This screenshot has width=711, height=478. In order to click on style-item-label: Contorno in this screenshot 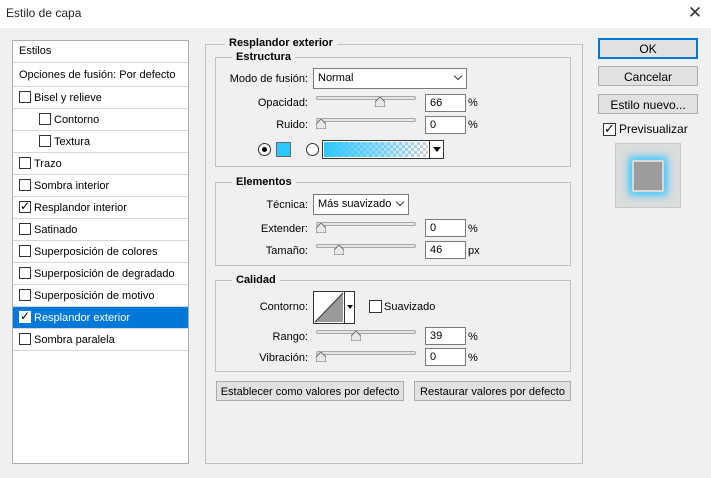, I will do `click(77, 120)`.